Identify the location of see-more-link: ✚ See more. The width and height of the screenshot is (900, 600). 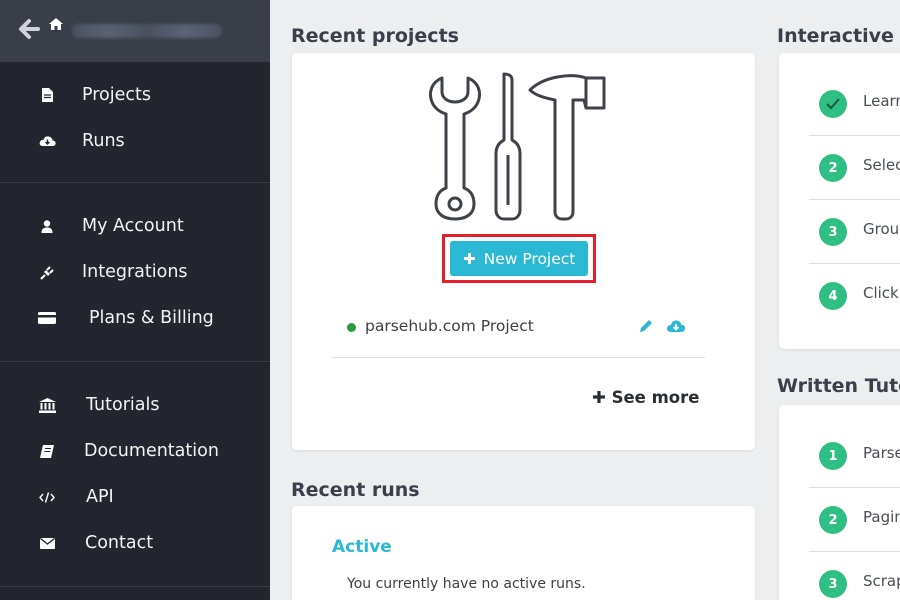
(645, 397).